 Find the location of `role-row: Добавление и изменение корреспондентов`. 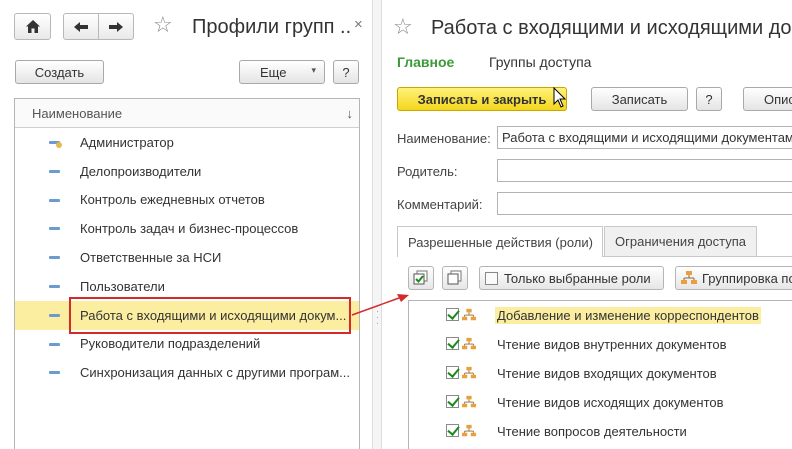

role-row: Добавление и изменение корреспондентов is located at coordinates (600, 315).